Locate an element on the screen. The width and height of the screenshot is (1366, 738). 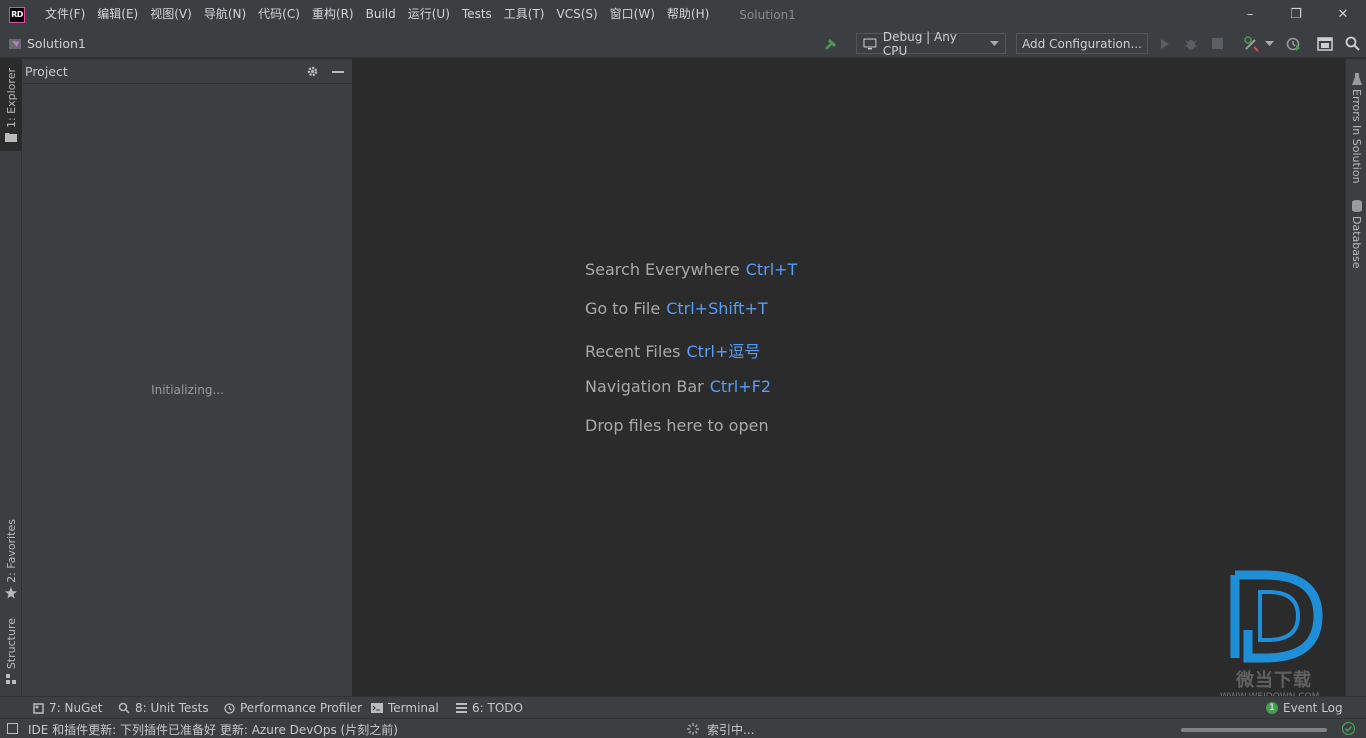
hint-shortcut: Ctrl+T is located at coordinates (771, 269).